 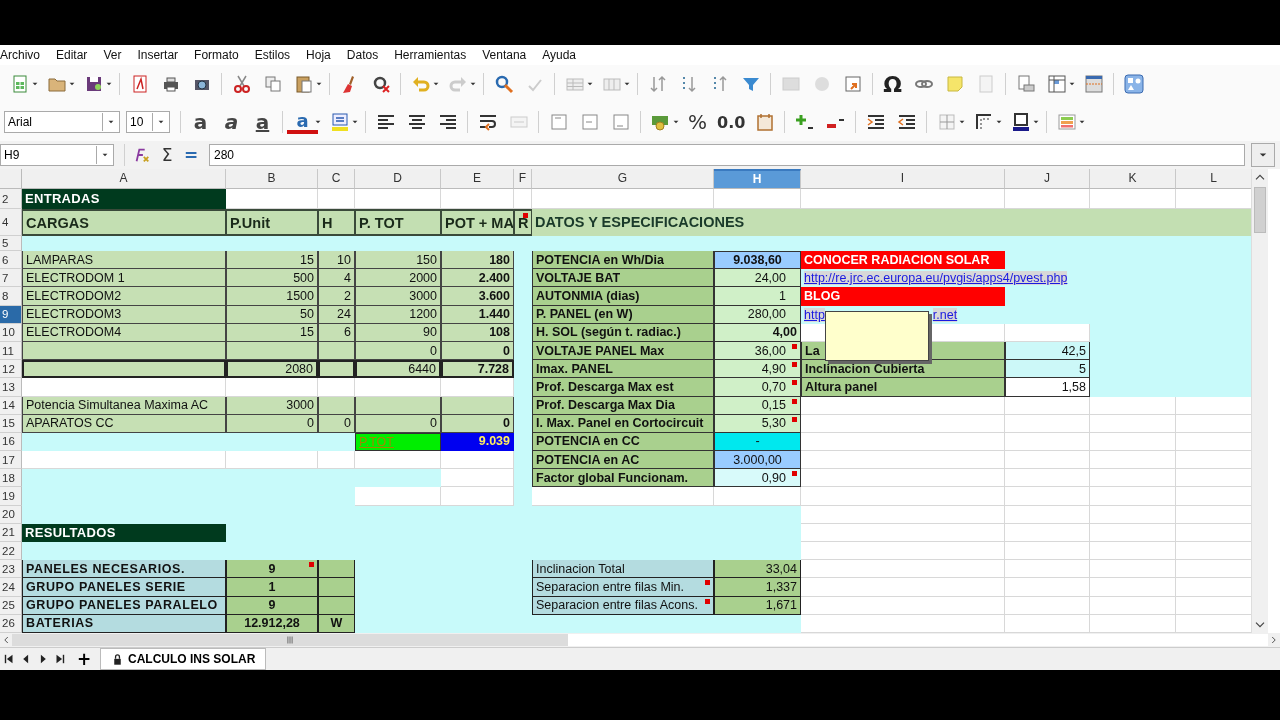 I want to click on menu-item: Formato, so click(x=216, y=55).